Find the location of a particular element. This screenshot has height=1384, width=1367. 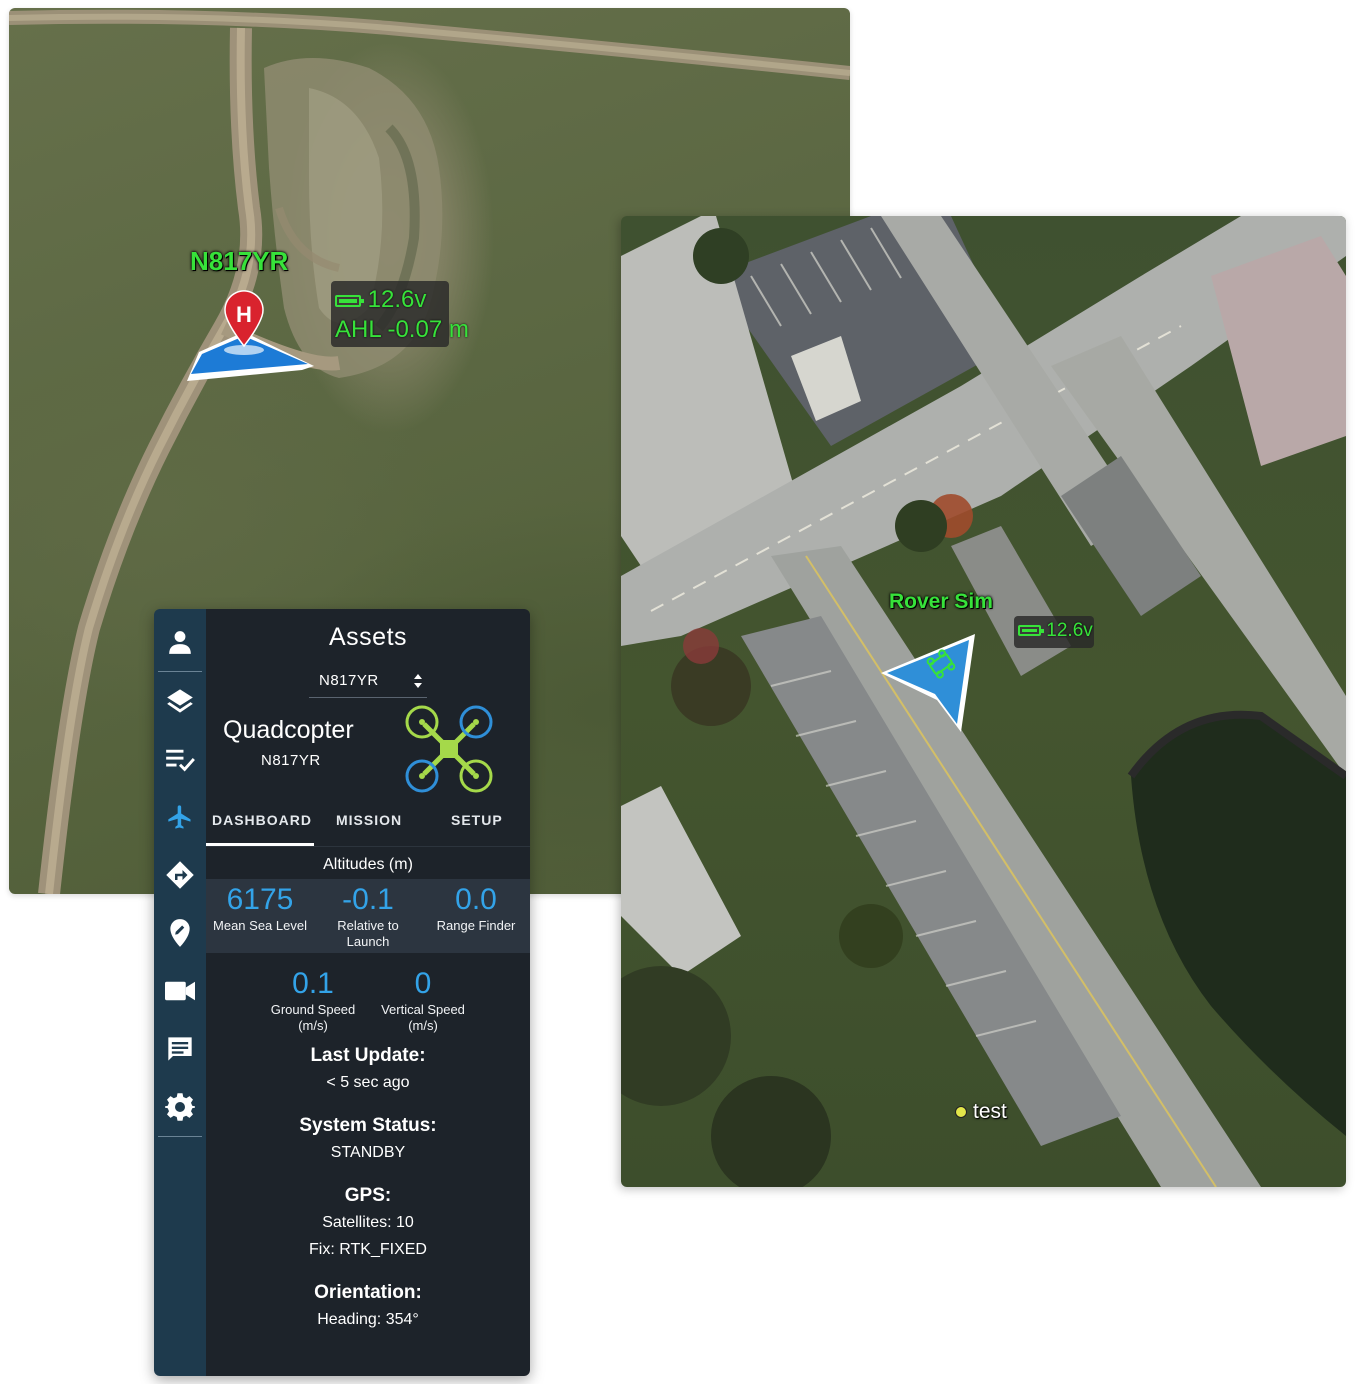

metric-label: Vertical Speed is located at coordinates (423, 1009).